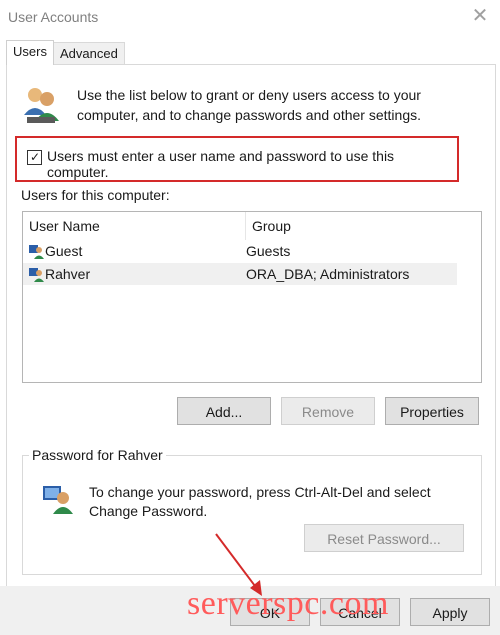 The width and height of the screenshot is (500, 635). What do you see at coordinates (432, 411) in the screenshot?
I see `properties-button: Properties` at bounding box center [432, 411].